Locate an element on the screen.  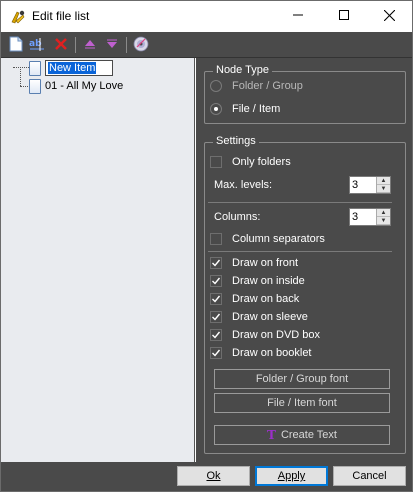
toolbar: ab is located at coordinates (206, 45).